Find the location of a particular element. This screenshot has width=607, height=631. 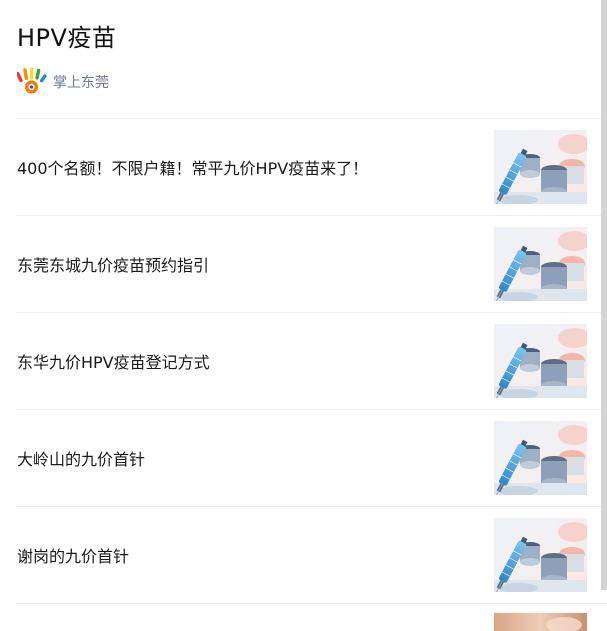

article-item-4: 大岭山的九价首针 is located at coordinates (311, 458).